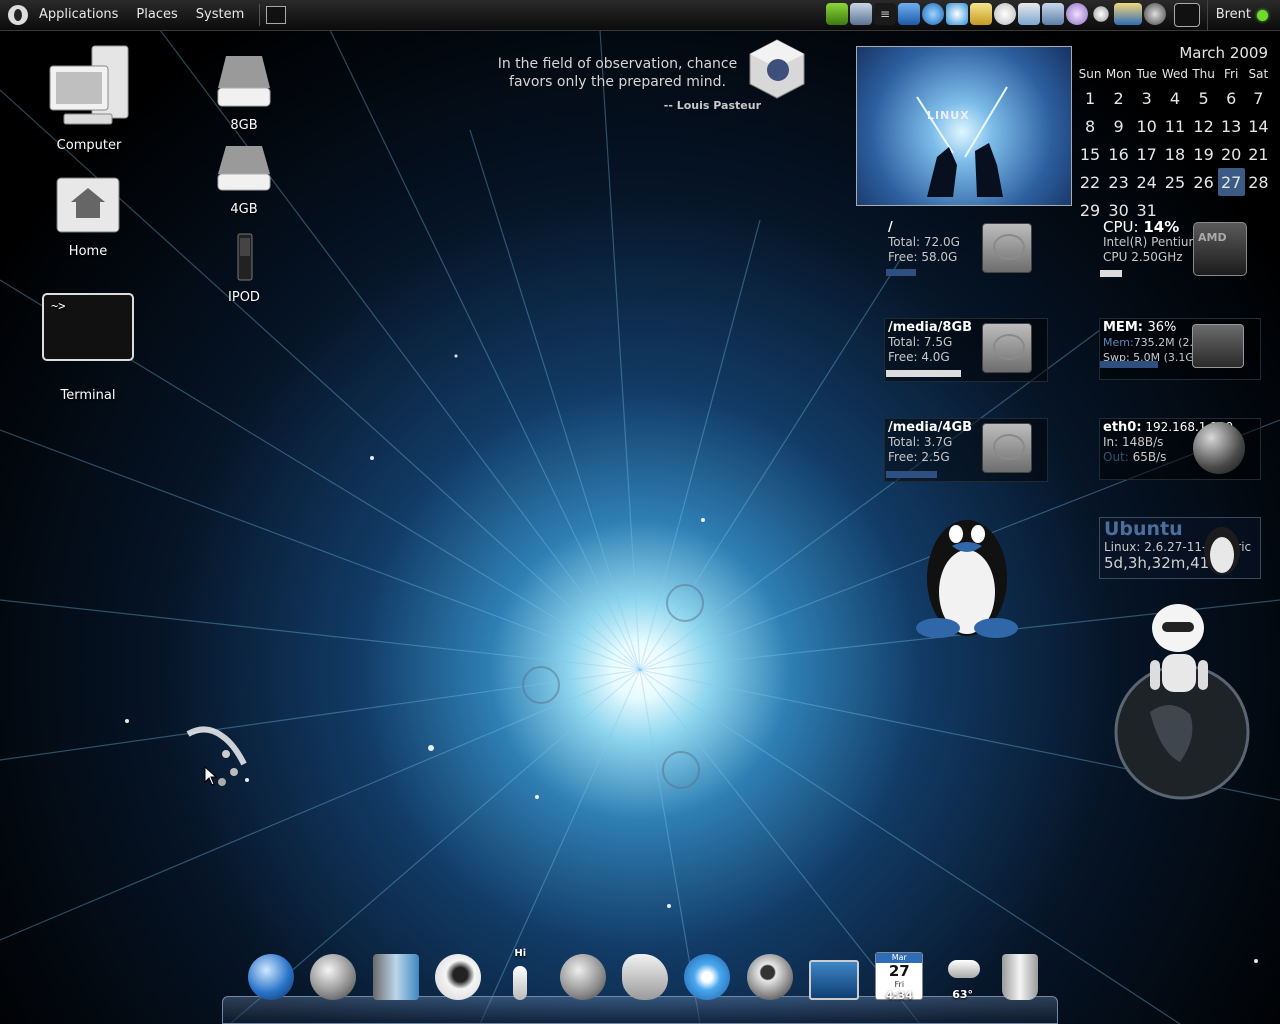 This screenshot has height=1024, width=1280. What do you see at coordinates (963, 977) in the screenshot?
I see `weather-dock-icon: 63°` at bounding box center [963, 977].